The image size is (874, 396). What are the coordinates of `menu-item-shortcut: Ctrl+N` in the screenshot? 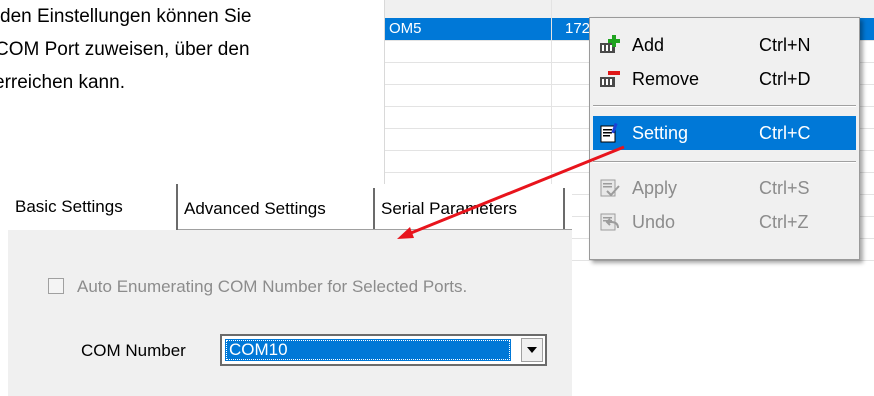 It's located at (785, 45).